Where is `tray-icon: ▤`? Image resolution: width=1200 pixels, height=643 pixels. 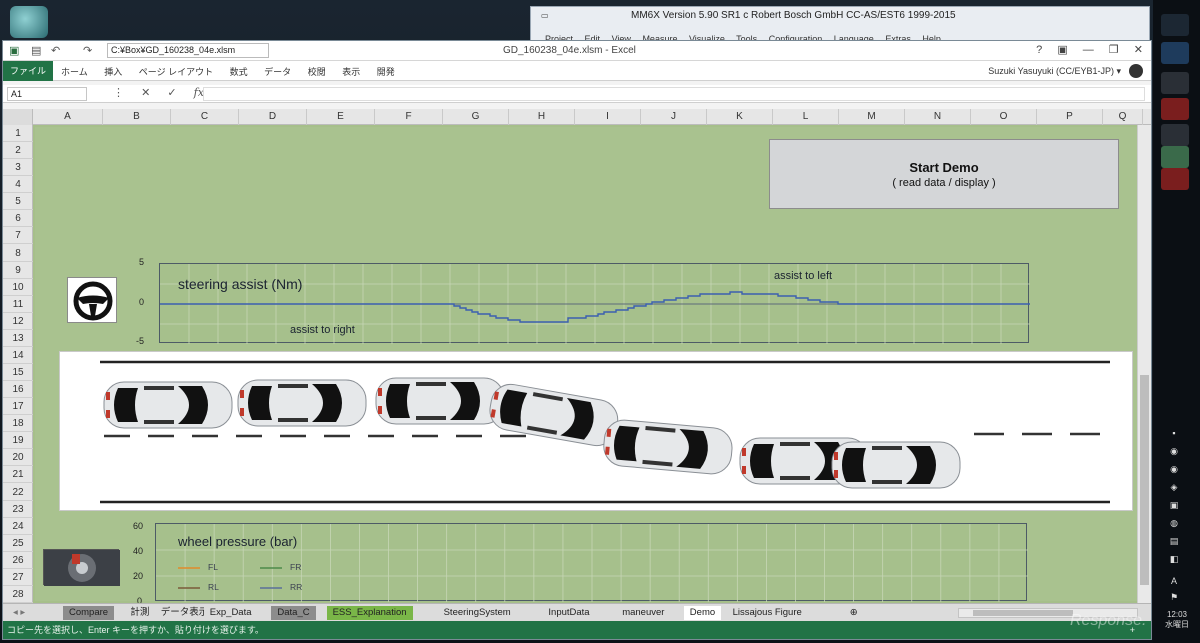
tray-icon: ▤ is located at coordinates (1174, 541).